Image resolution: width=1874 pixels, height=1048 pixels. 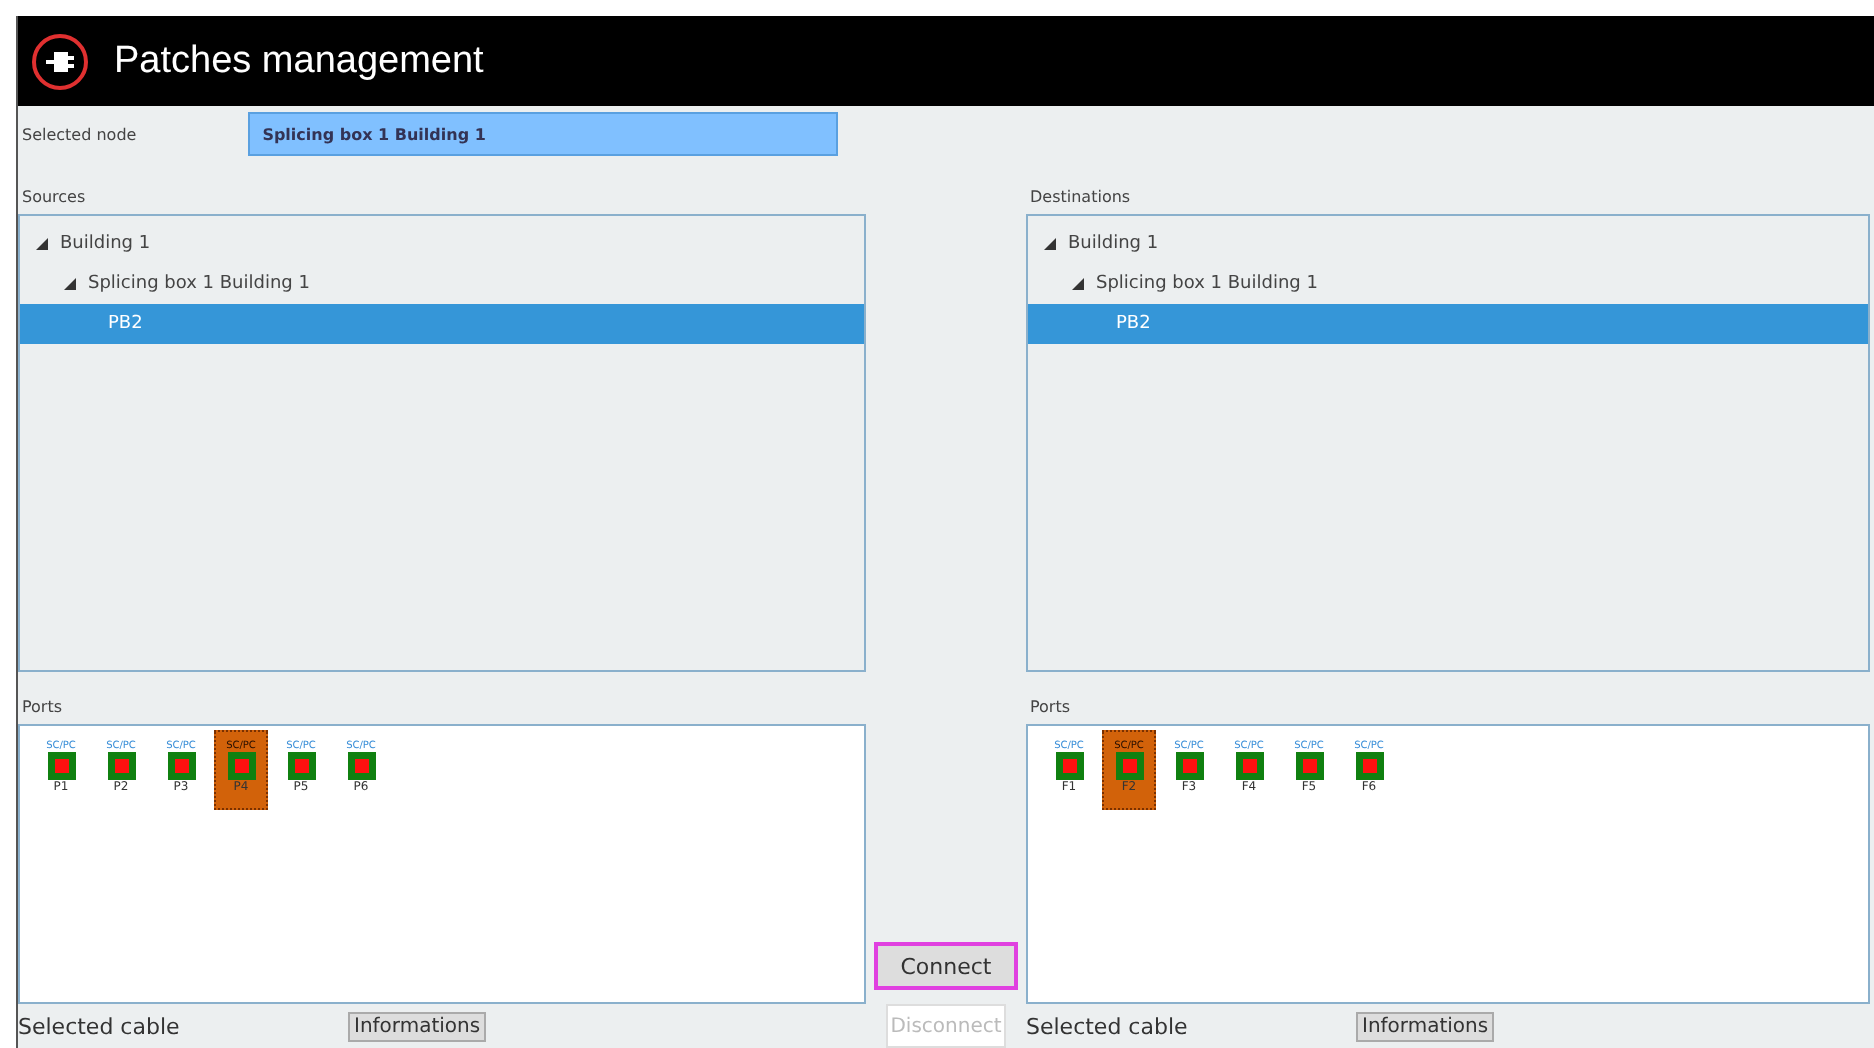 What do you see at coordinates (1080, 198) in the screenshot?
I see `section-label: Destinations` at bounding box center [1080, 198].